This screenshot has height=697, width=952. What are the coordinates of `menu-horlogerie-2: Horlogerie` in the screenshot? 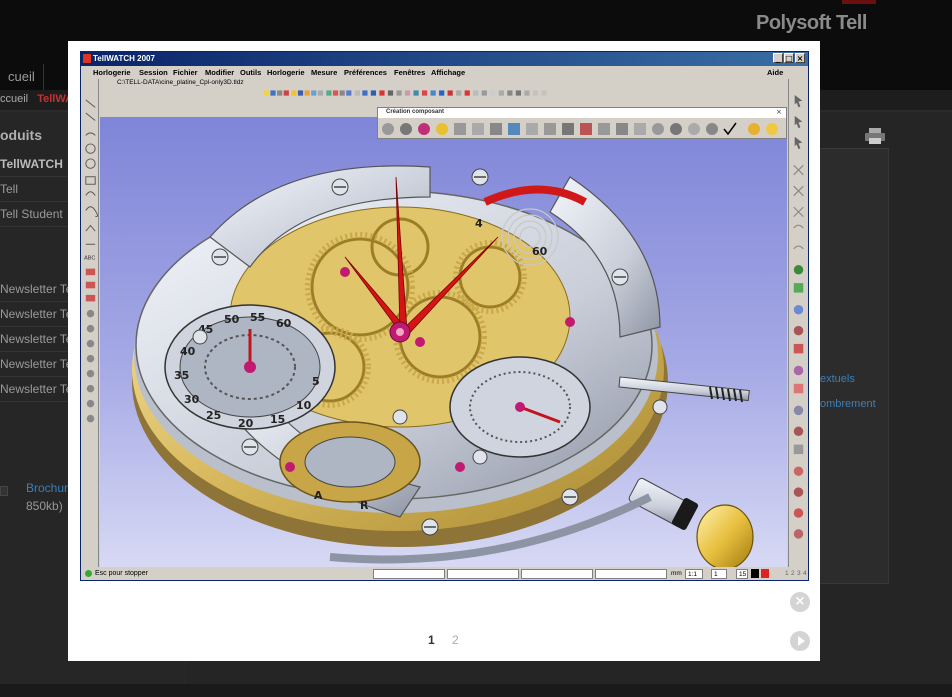 It's located at (286, 72).